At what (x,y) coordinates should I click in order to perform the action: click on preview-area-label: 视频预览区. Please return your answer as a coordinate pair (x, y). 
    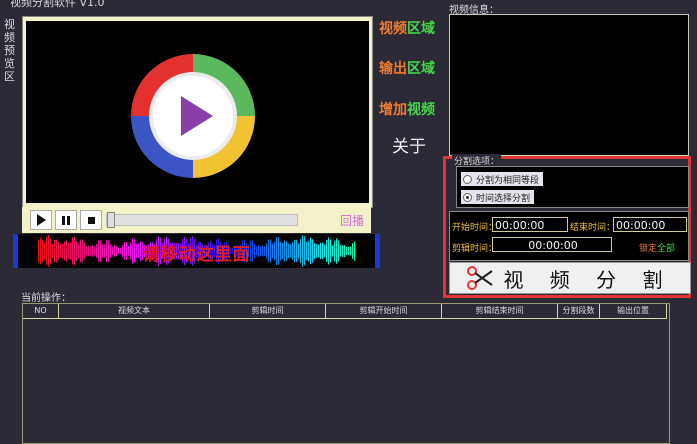
    Looking at the image, I should click on (9, 50).